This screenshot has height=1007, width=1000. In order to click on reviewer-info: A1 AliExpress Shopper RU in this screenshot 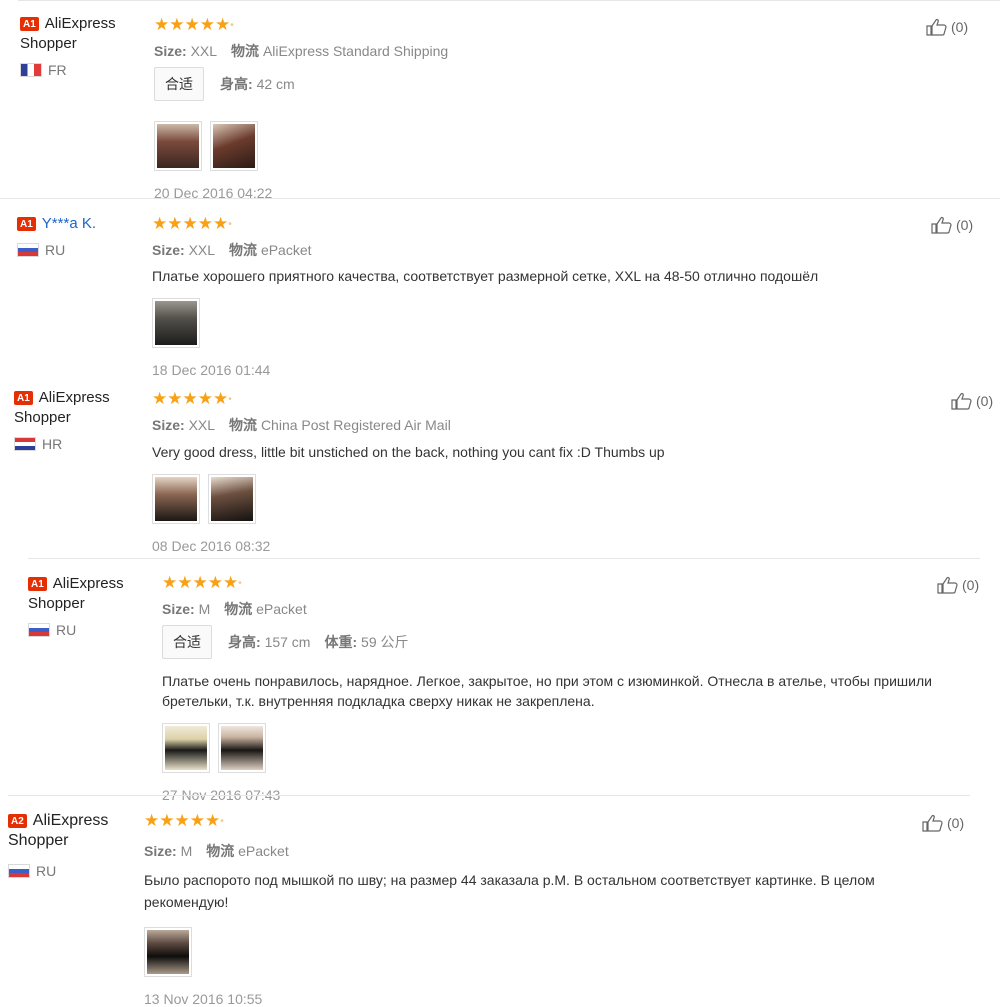, I will do `click(76, 606)`.